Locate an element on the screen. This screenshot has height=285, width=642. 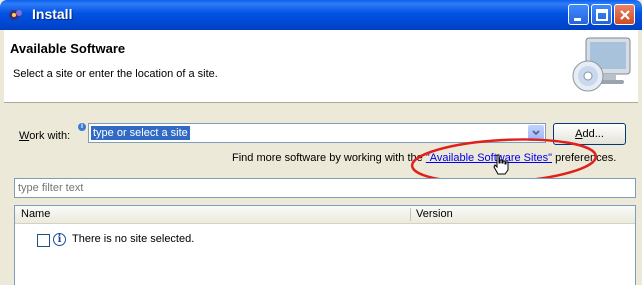
info-decoration-icon: i is located at coordinates (82, 127).